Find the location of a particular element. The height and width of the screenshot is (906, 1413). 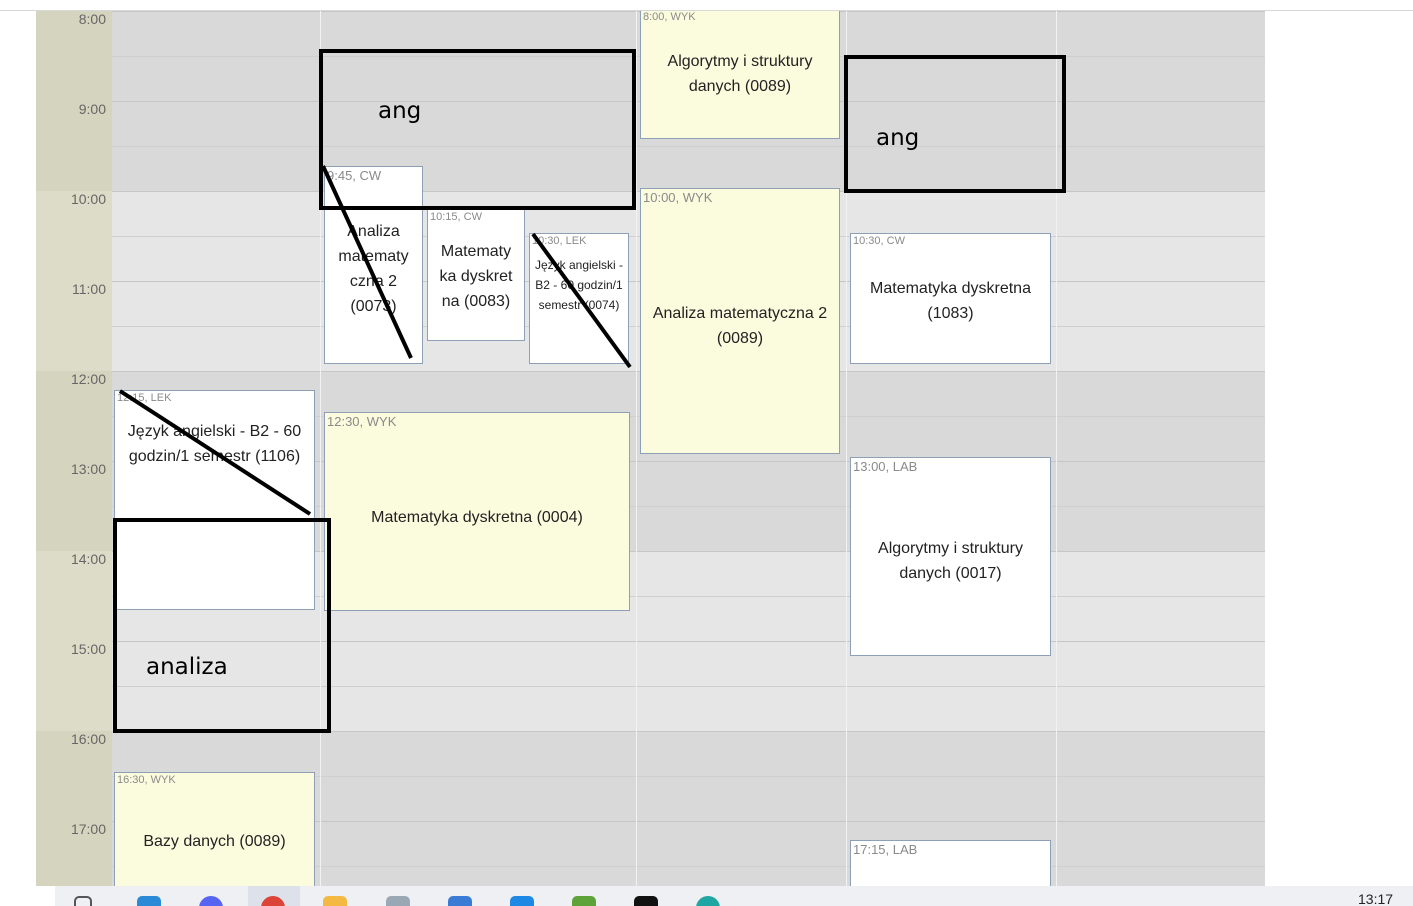

terminal-icon is located at coordinates (584, 901).